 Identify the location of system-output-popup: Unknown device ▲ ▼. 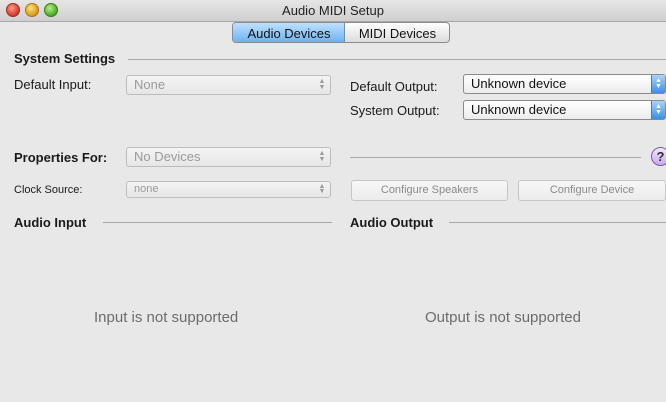
(564, 110).